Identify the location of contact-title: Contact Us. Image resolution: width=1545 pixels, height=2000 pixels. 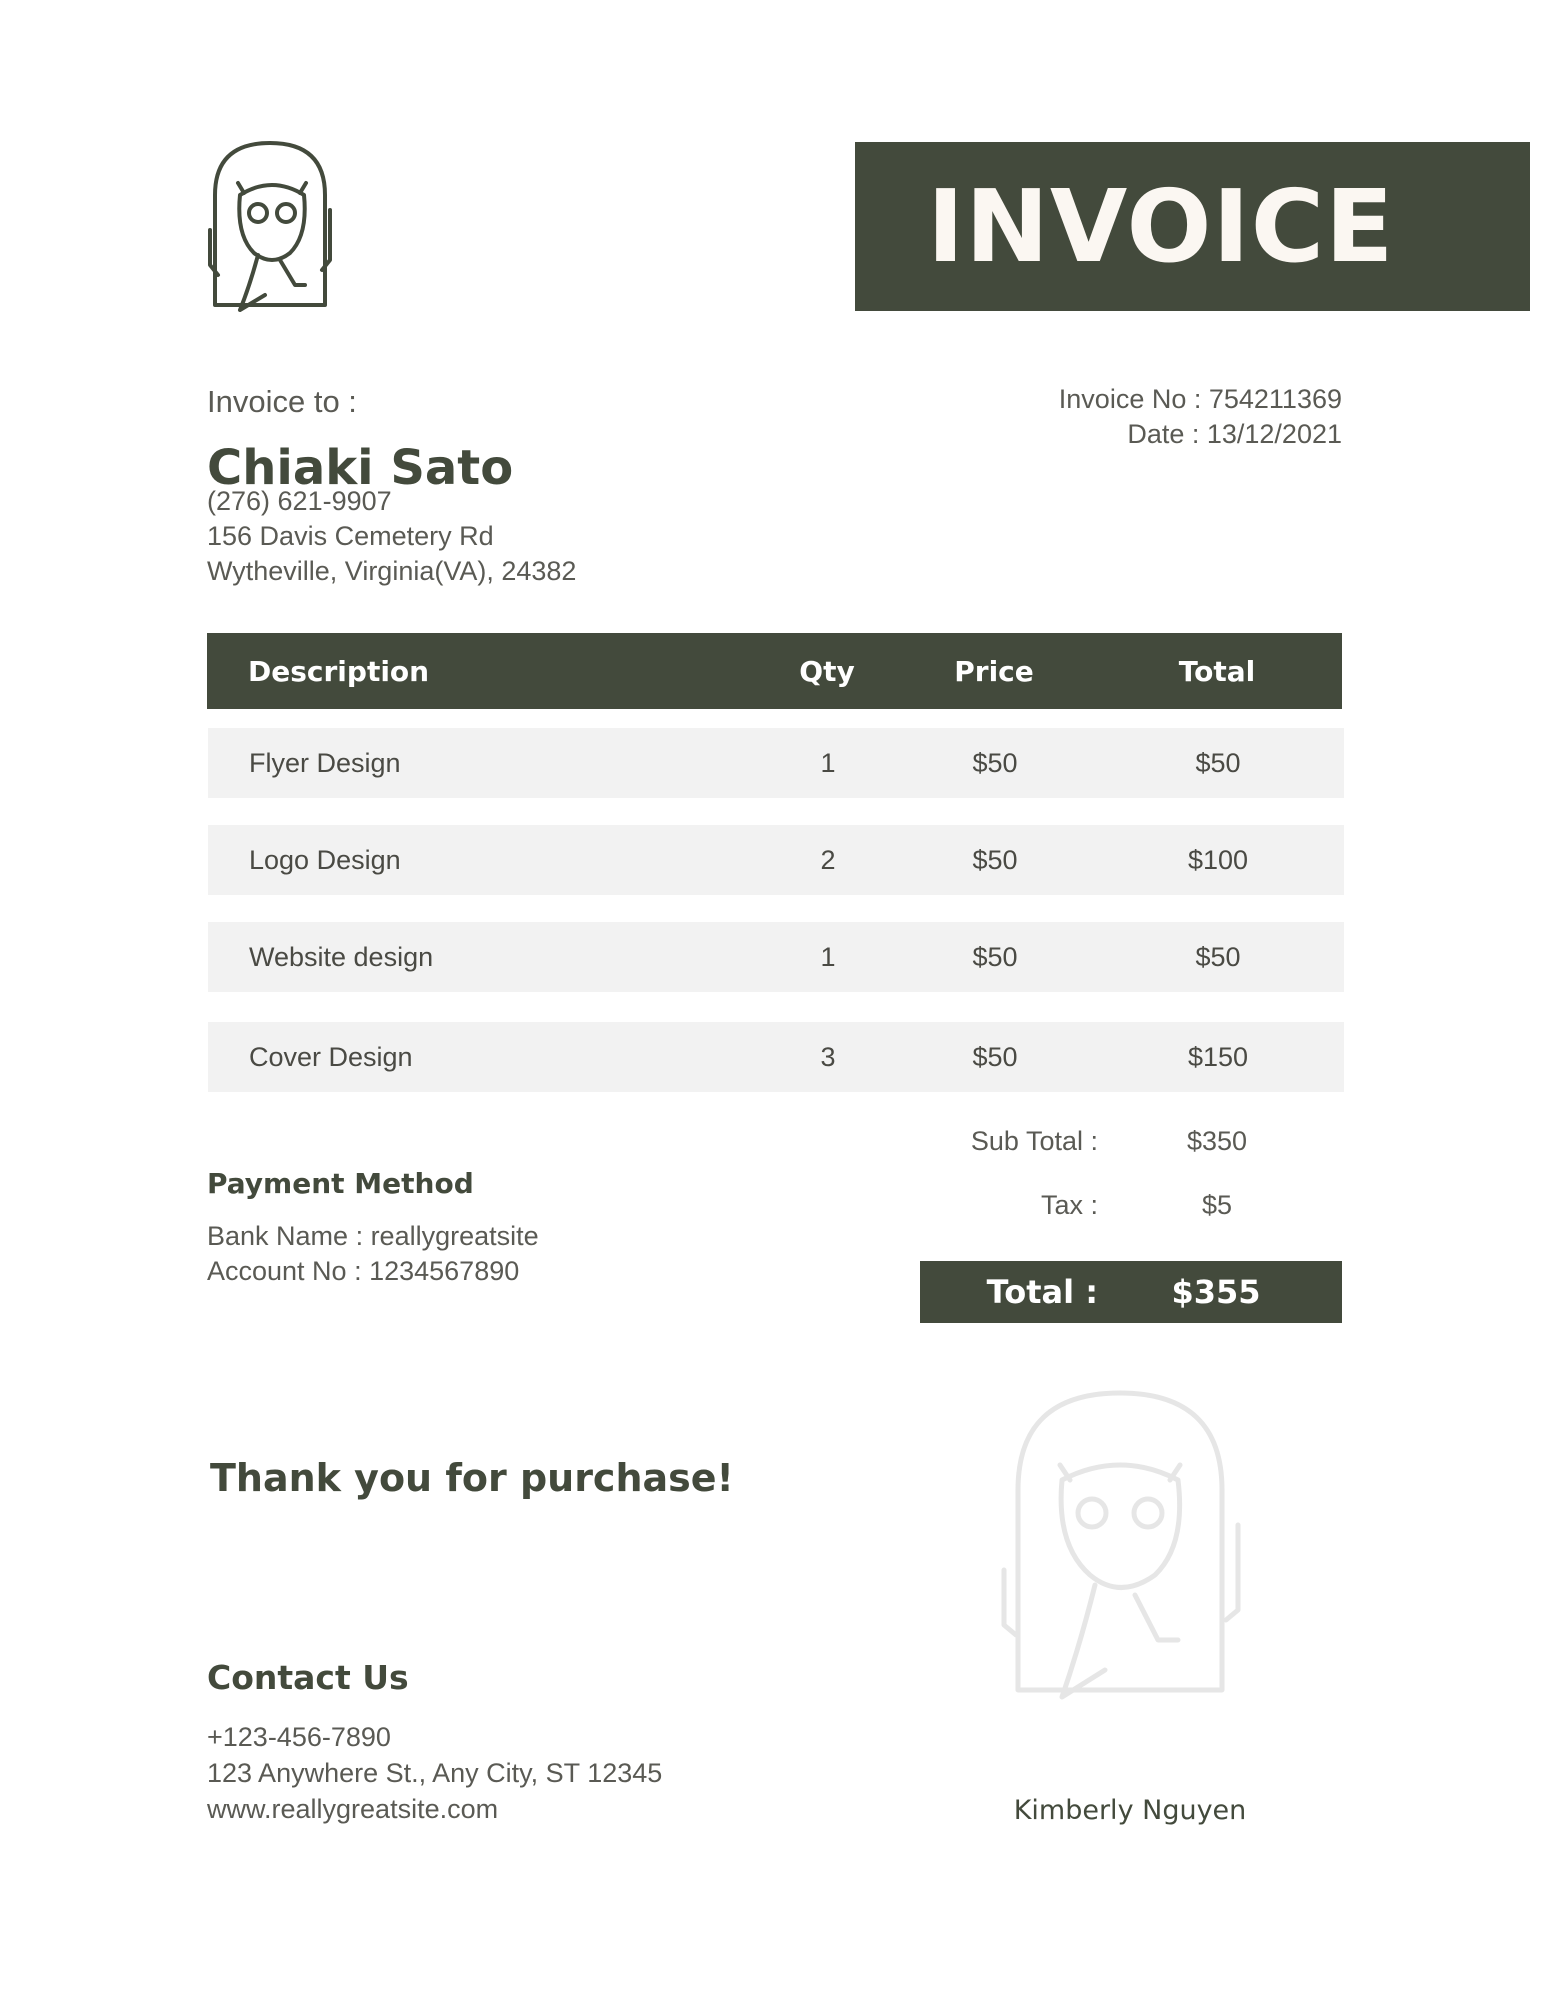
(308, 1677).